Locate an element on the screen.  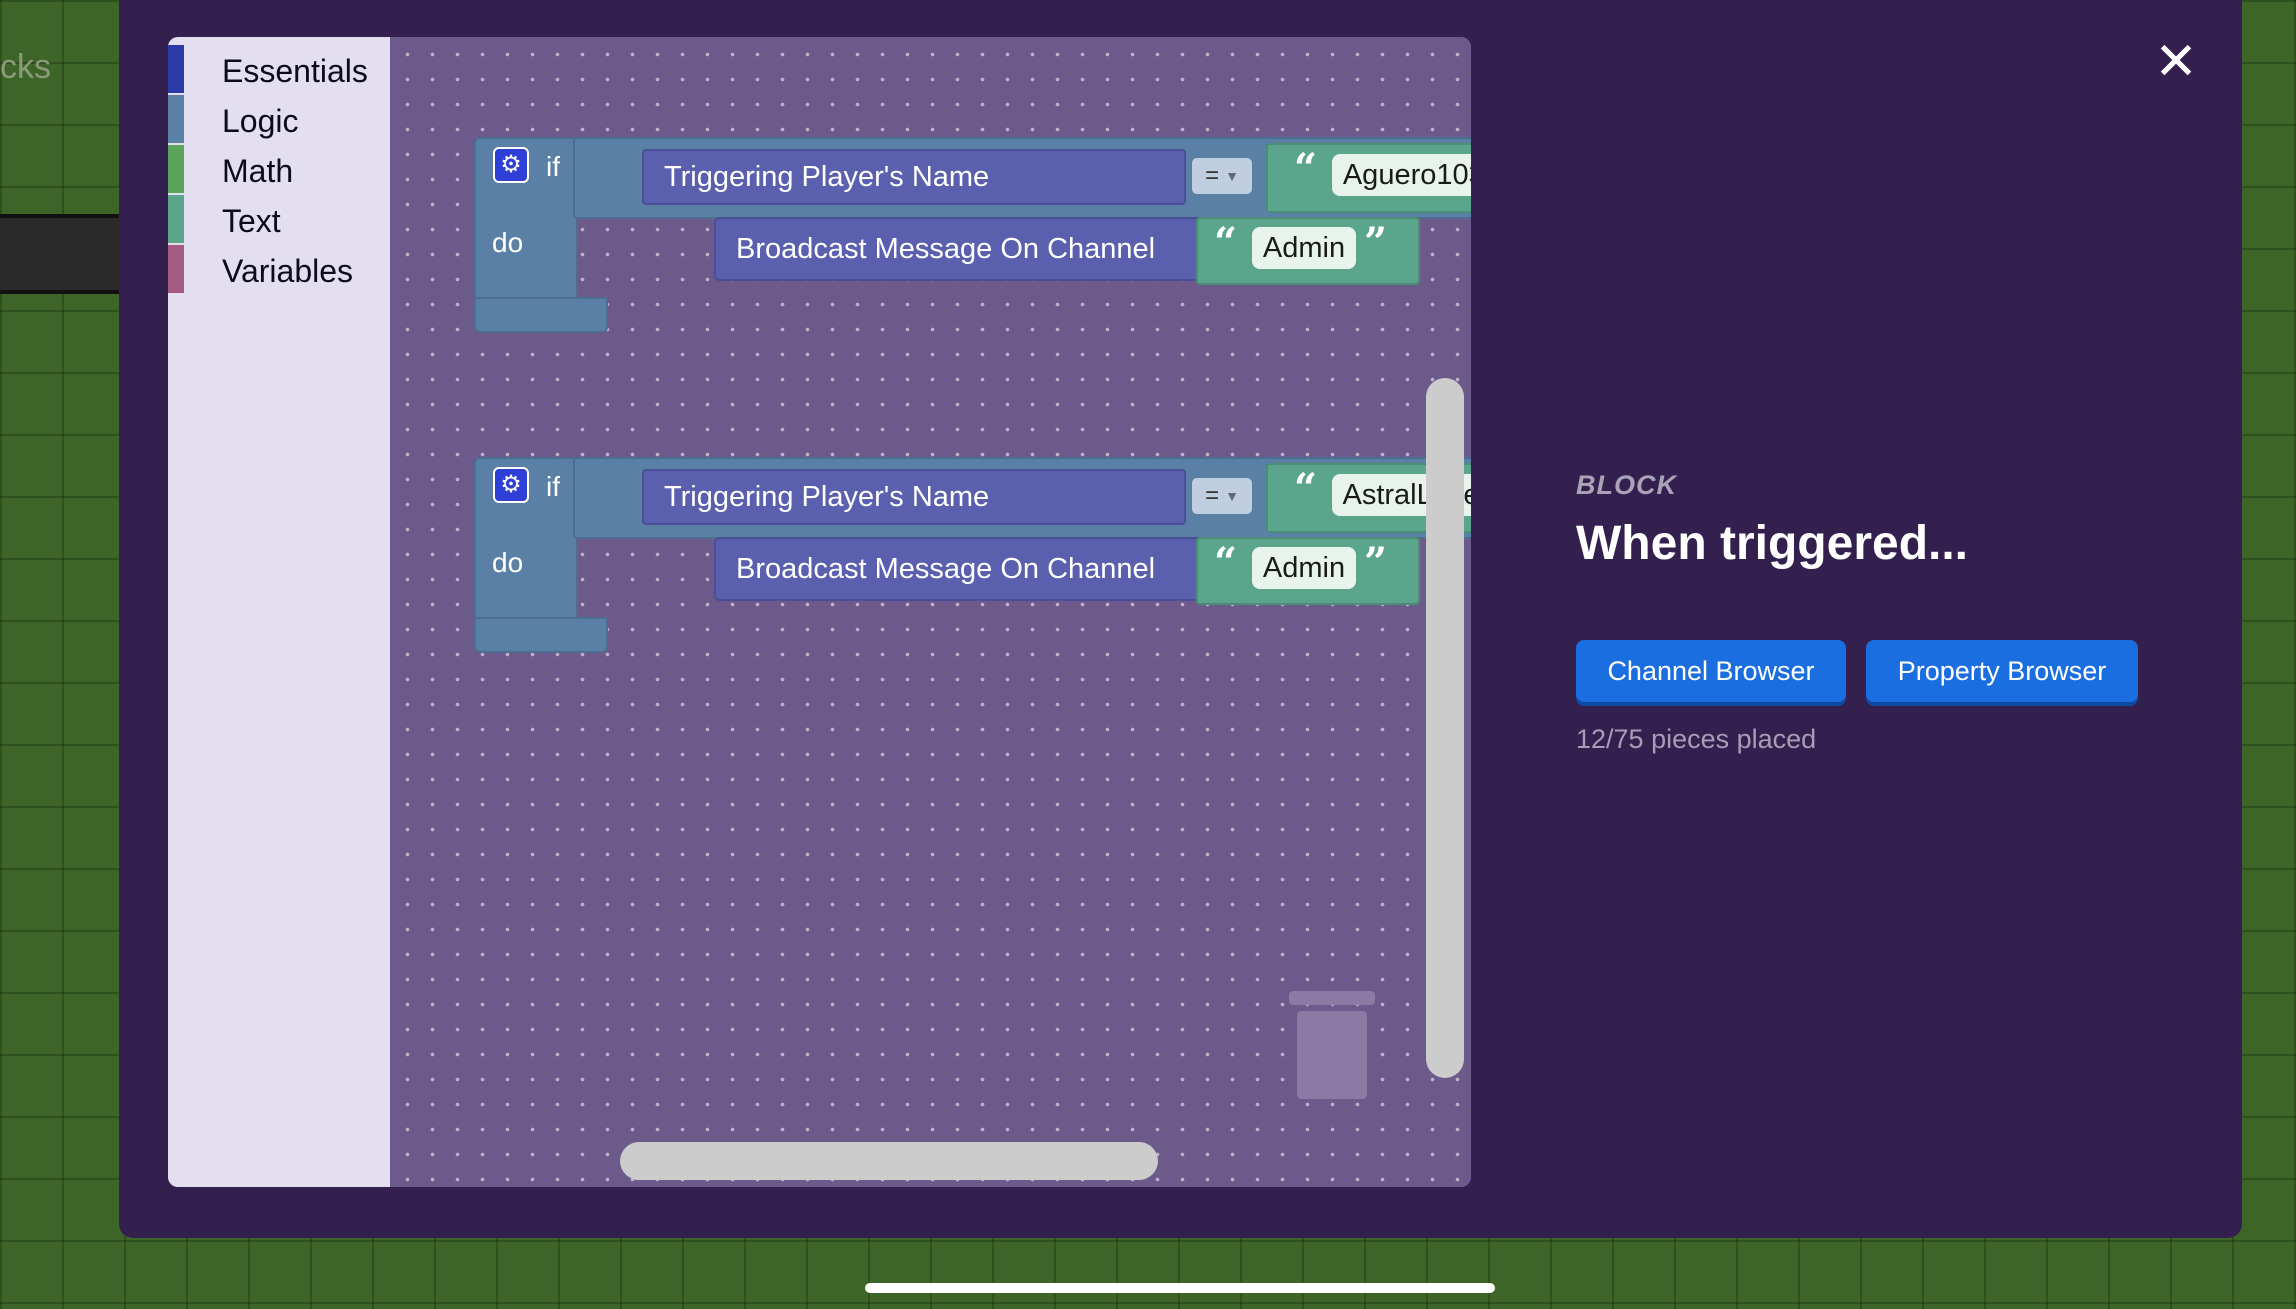
category-label: Logic is located at coordinates (260, 121).